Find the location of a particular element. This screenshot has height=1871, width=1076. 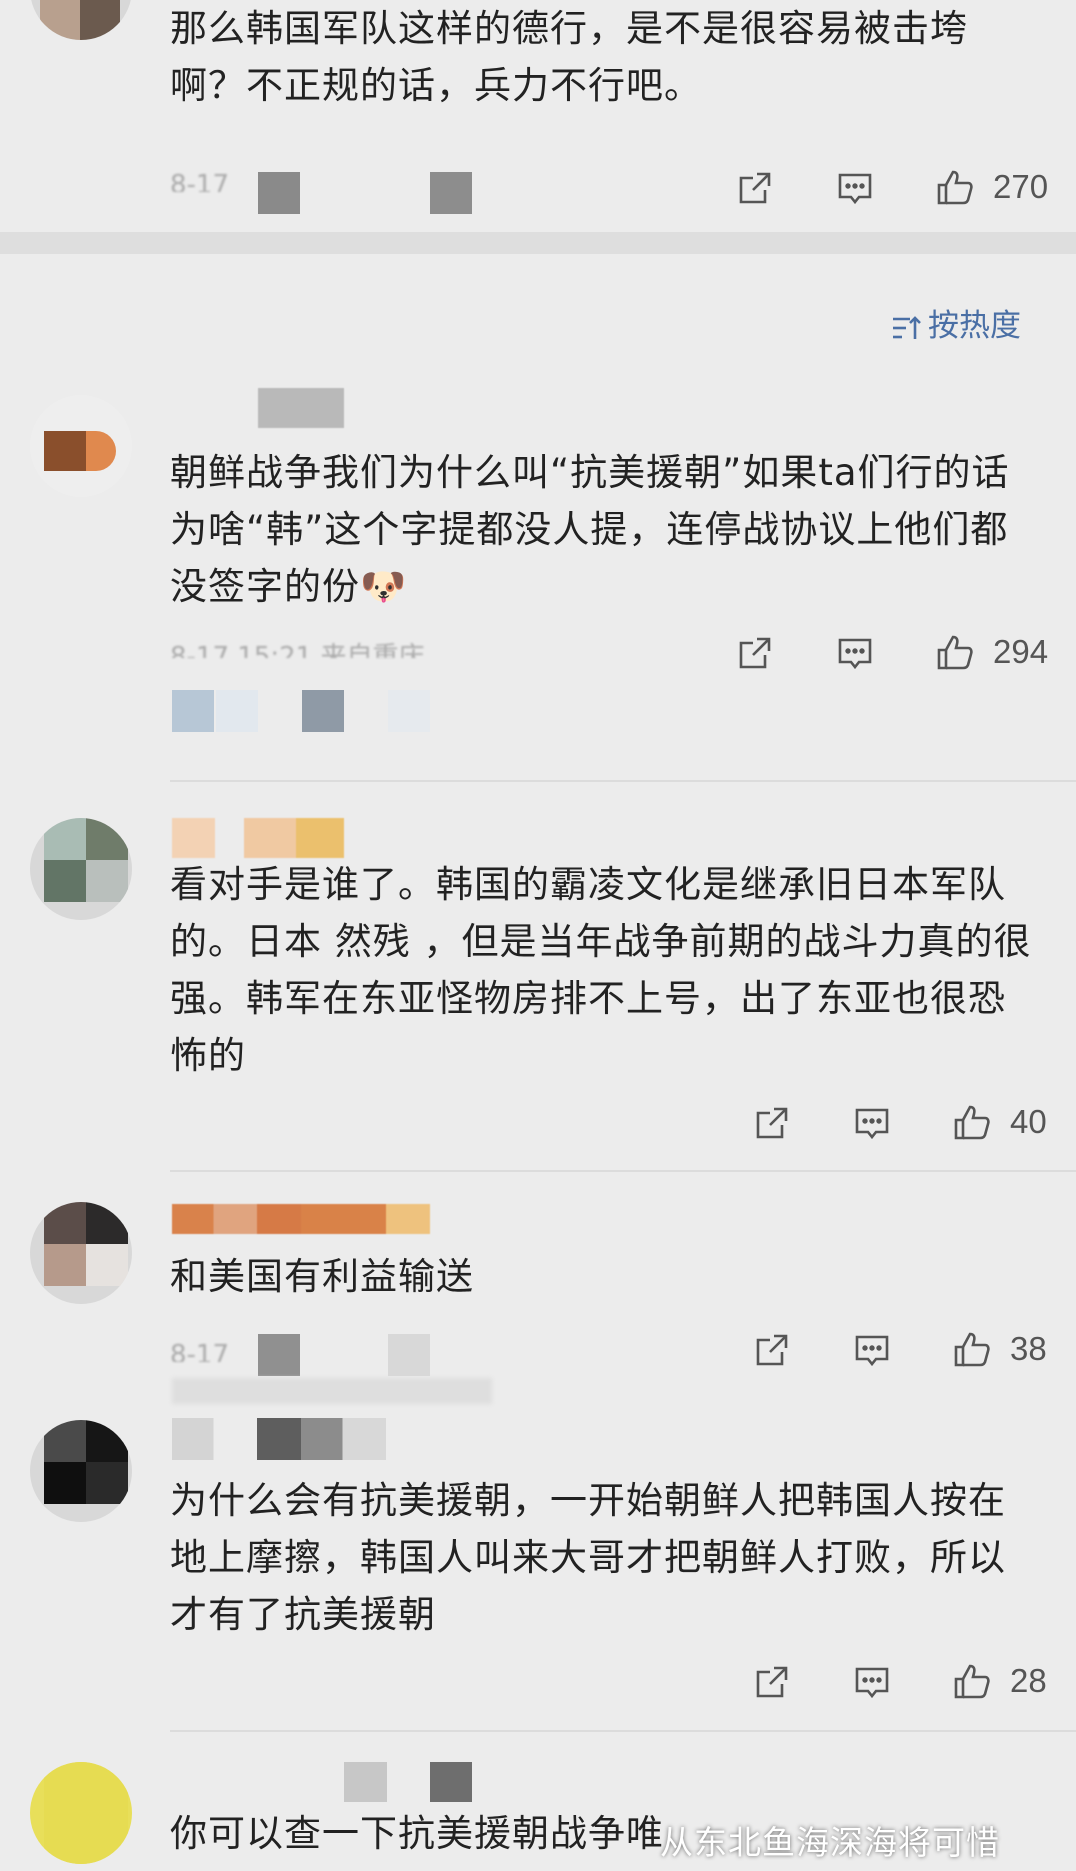

comment-actions: 294 is located at coordinates (905, 653).